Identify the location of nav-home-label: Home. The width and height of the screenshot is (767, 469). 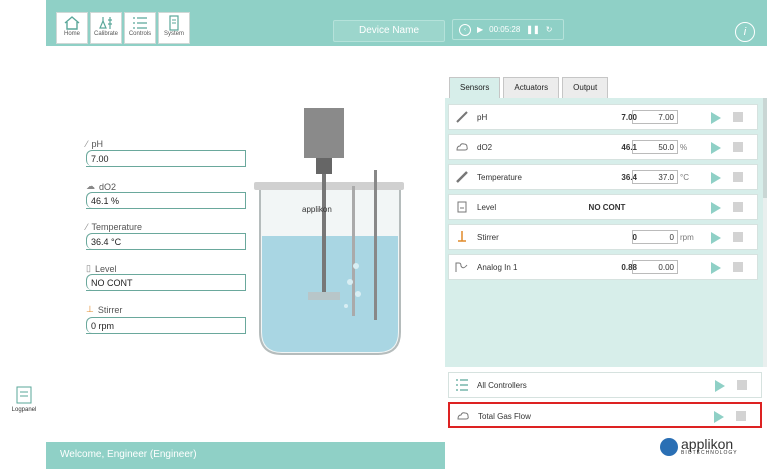
(71, 34).